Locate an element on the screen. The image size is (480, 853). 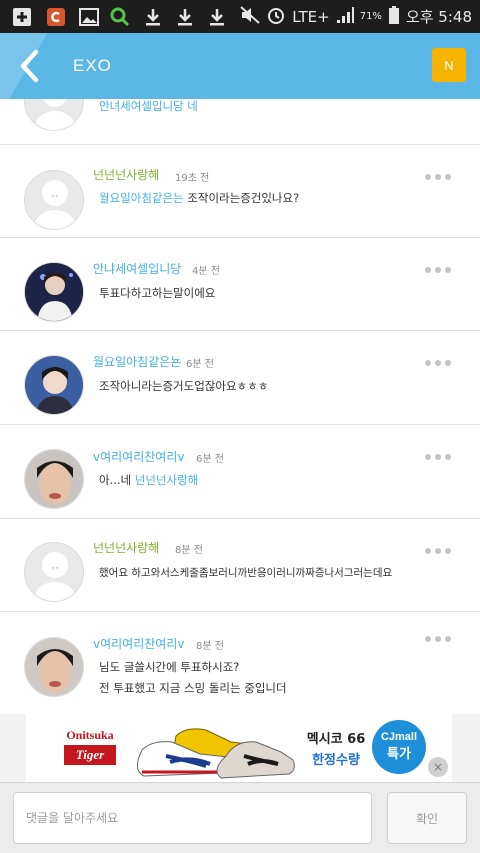
ad-brand-sub-box: Tiger is located at coordinates (90, 755).